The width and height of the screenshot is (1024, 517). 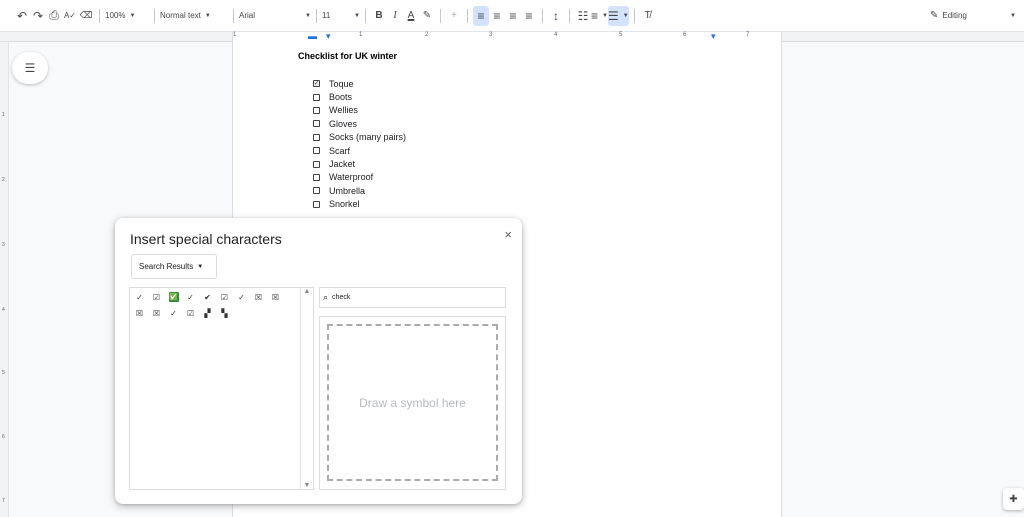 I want to click on checklist-item: Scarf, so click(x=359, y=150).